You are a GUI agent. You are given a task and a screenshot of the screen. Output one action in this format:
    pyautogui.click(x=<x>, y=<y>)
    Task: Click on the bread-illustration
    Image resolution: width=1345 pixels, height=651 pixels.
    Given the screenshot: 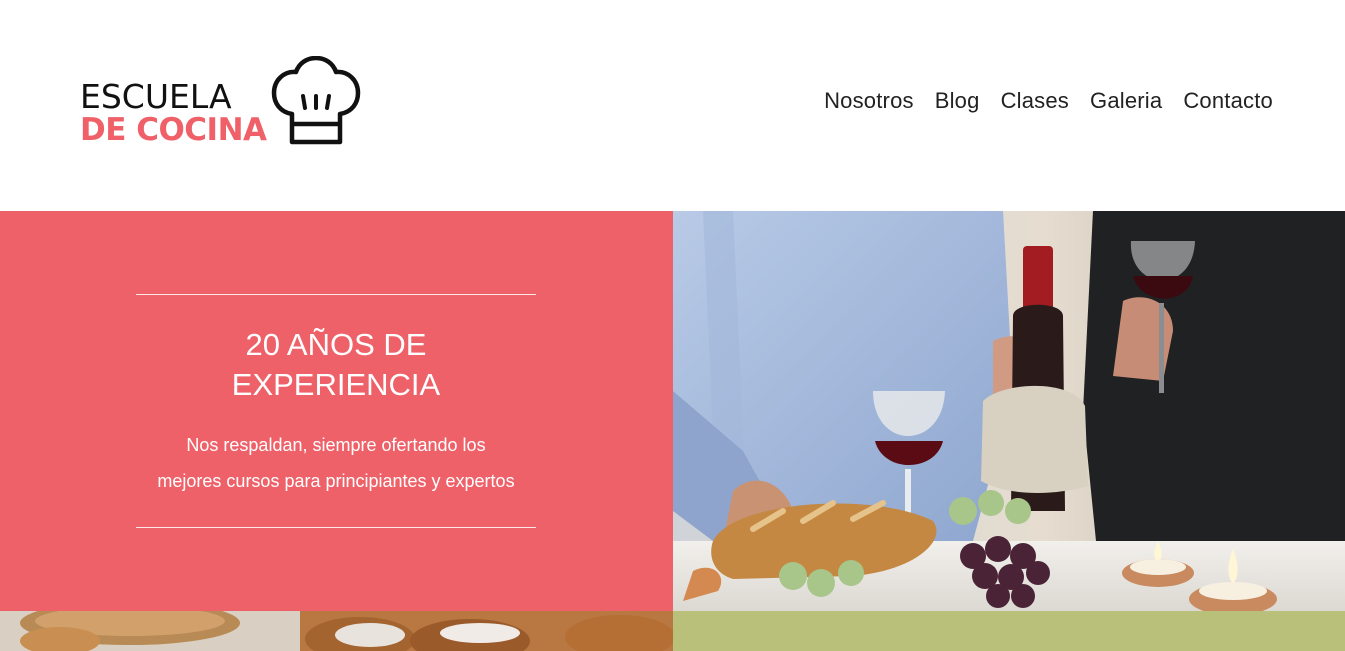 What is the action you would take?
    pyautogui.click(x=336, y=631)
    